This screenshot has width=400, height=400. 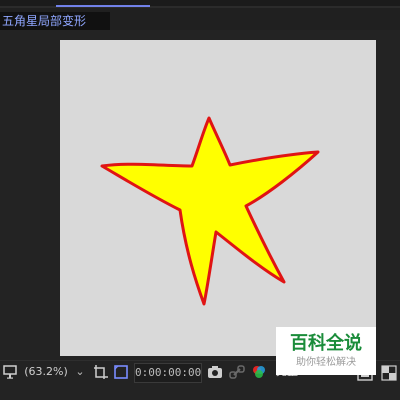 I want to click on show-snapshot-button, so click(x=237, y=372).